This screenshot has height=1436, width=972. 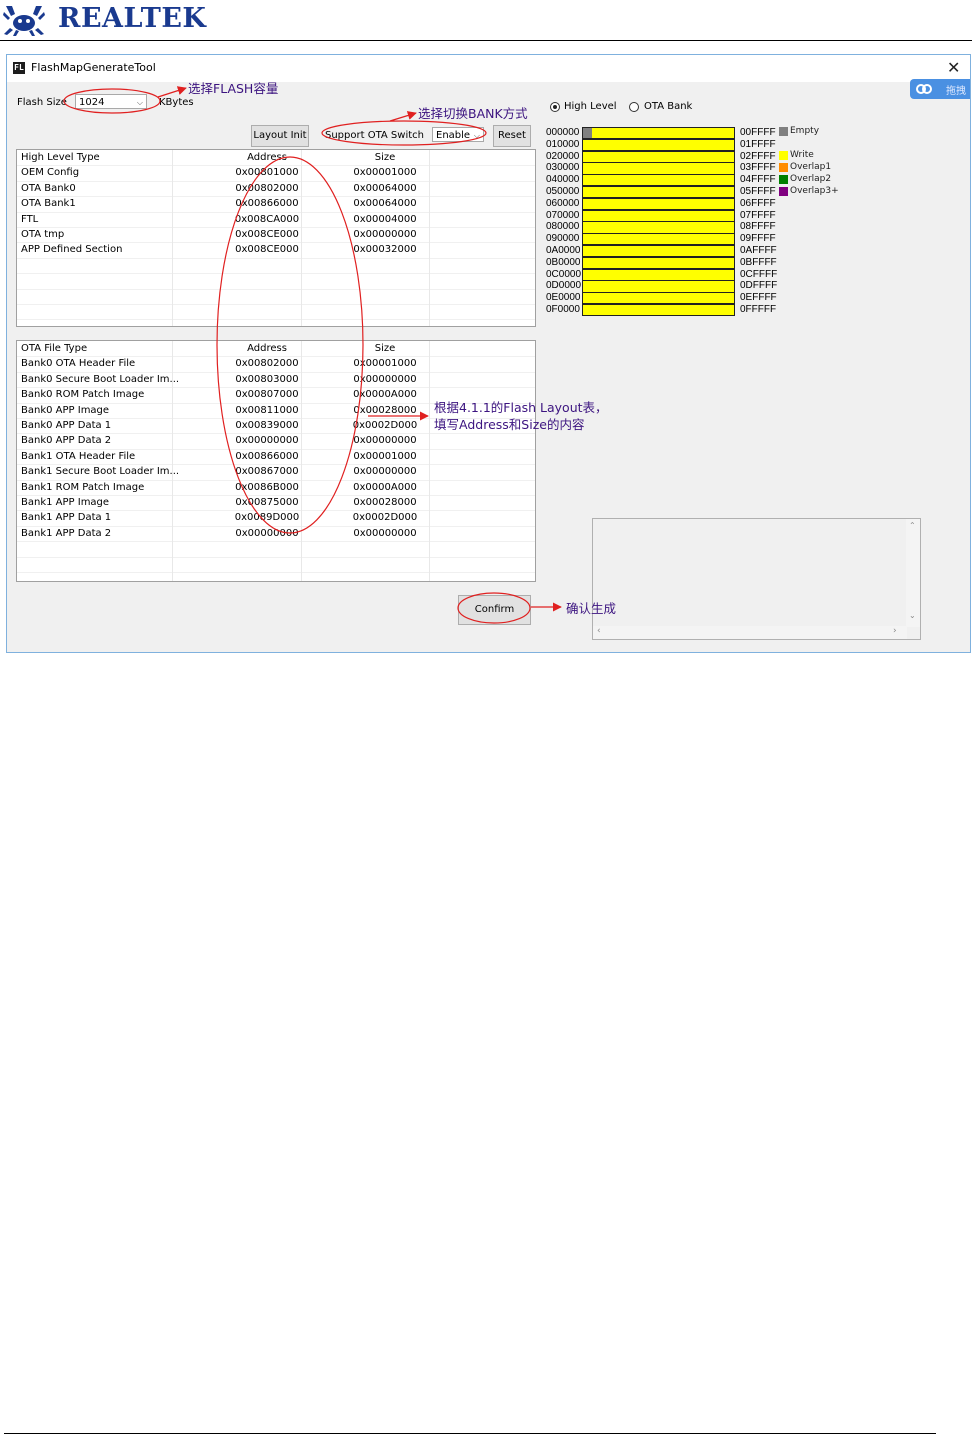 I want to click on annotation-fill-line2: 填写Address和Size的内容, so click(x=509, y=424).